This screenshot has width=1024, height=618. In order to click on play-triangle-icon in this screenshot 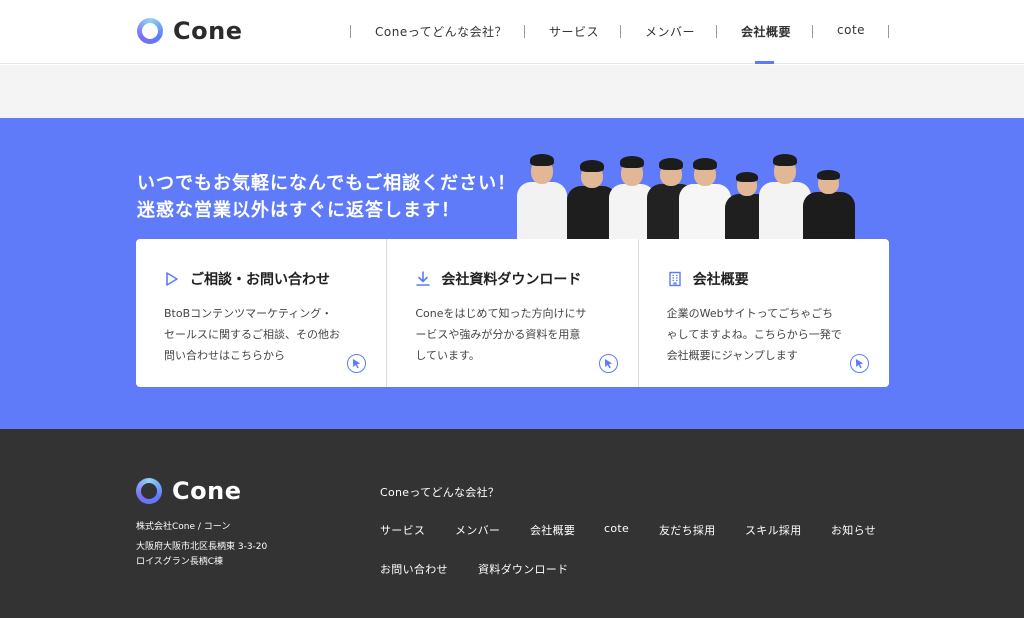, I will do `click(172, 279)`.